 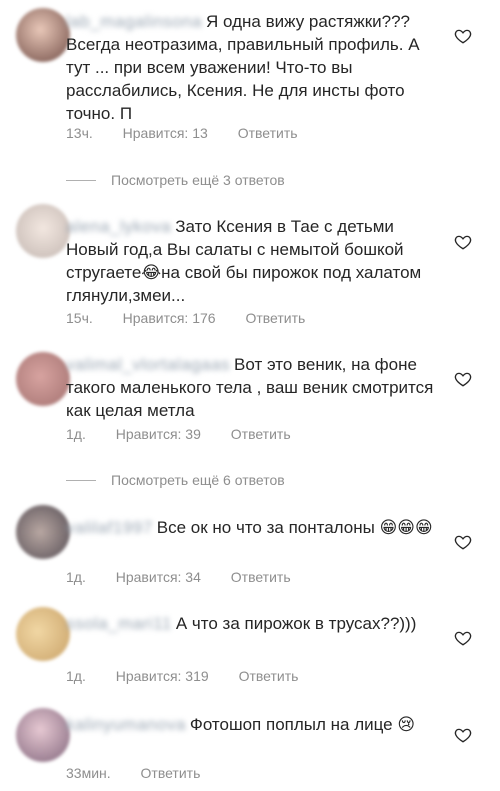 I want to click on username: kalinyumanova, so click(x=126, y=724).